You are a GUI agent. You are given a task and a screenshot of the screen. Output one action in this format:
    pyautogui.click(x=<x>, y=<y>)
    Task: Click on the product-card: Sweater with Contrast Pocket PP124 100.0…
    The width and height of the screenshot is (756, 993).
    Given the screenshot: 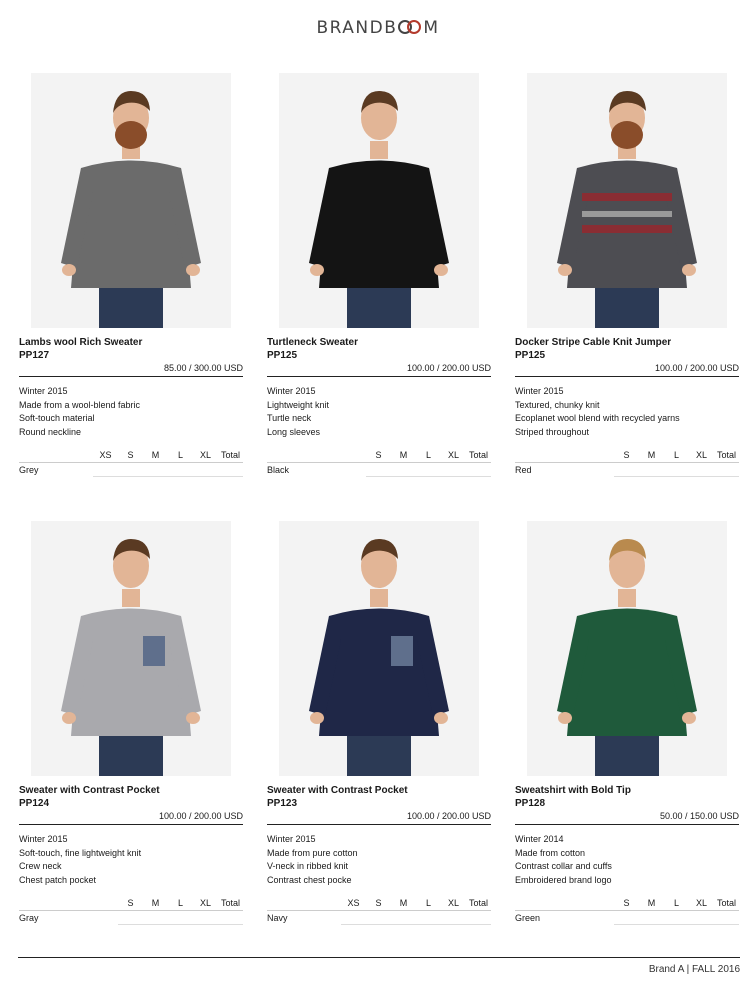 What is the action you would take?
    pyautogui.click(x=131, y=723)
    